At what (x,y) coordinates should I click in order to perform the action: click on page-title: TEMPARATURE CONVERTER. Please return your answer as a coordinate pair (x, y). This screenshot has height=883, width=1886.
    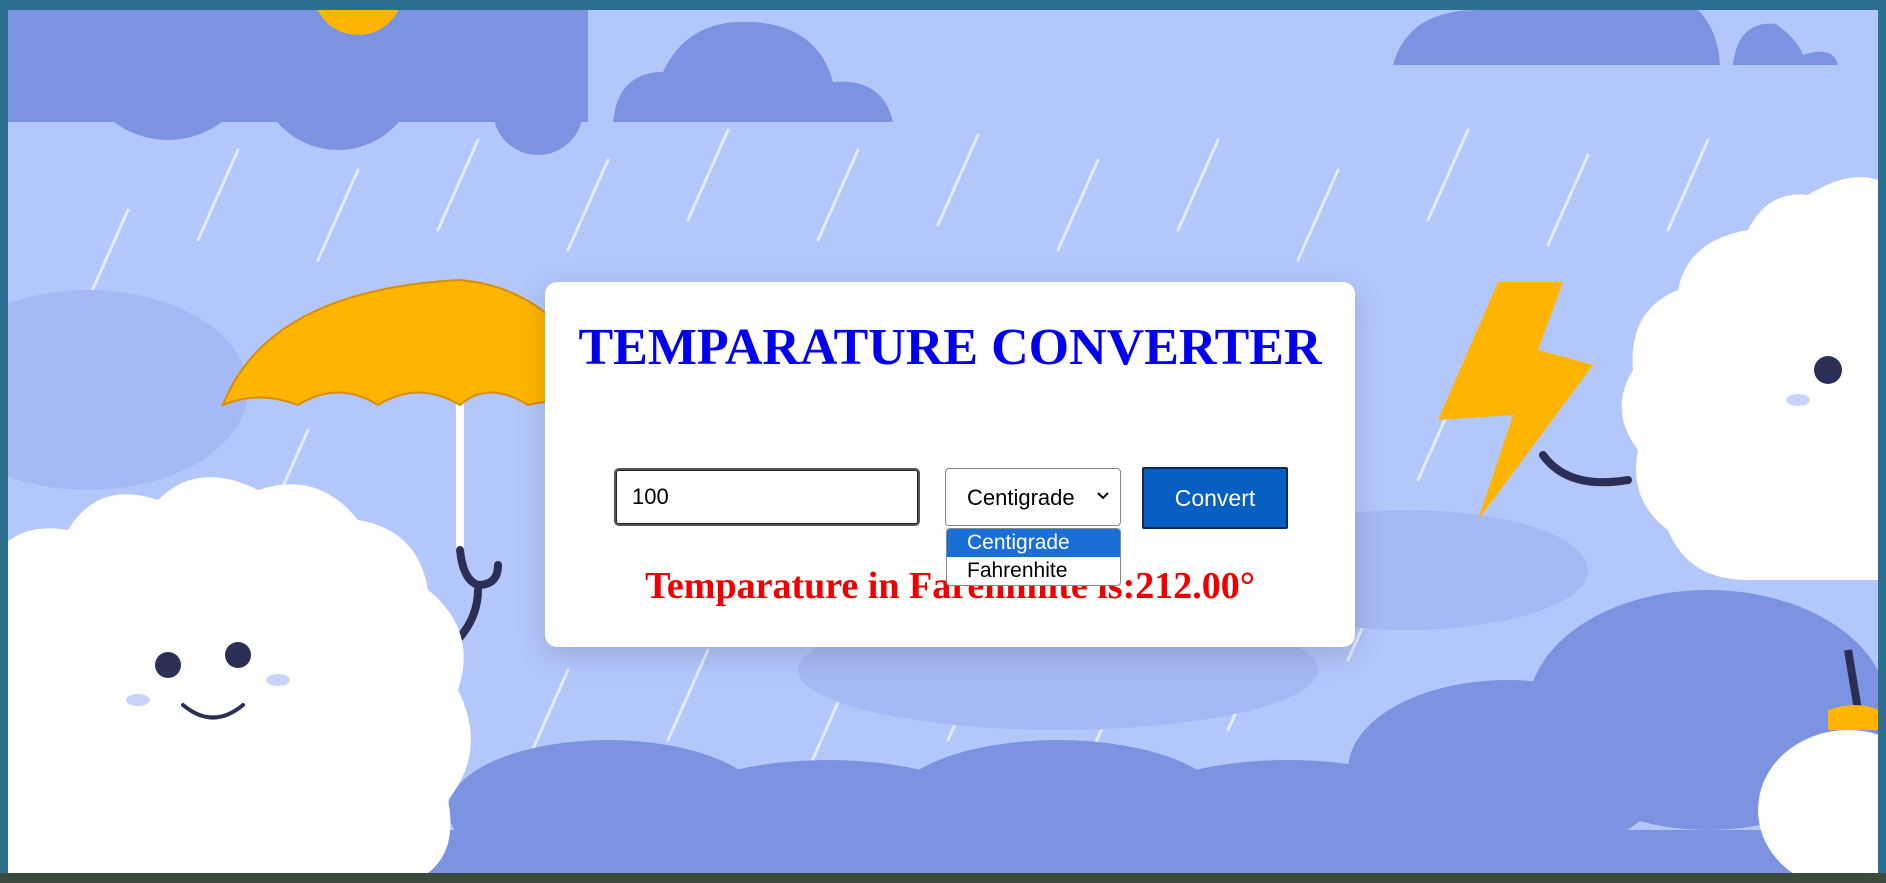
    Looking at the image, I should click on (950, 347).